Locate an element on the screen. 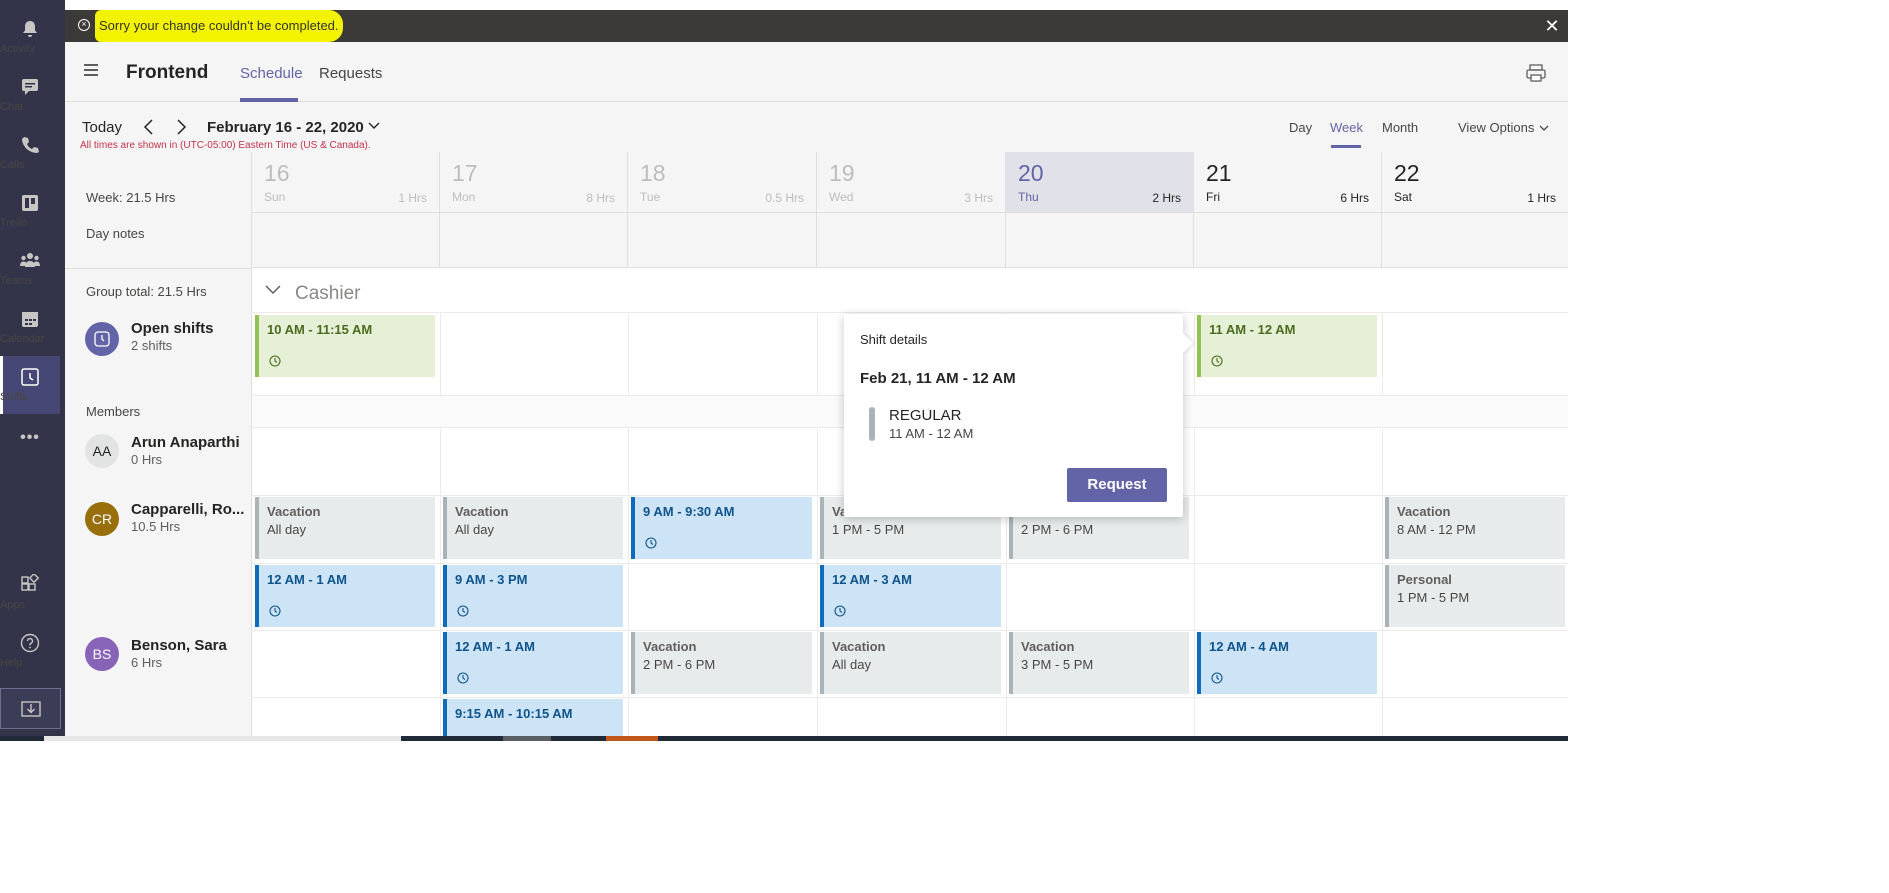 Image resolution: width=1889 pixels, height=893 pixels. more-apps-button: ••• is located at coordinates (30, 438).